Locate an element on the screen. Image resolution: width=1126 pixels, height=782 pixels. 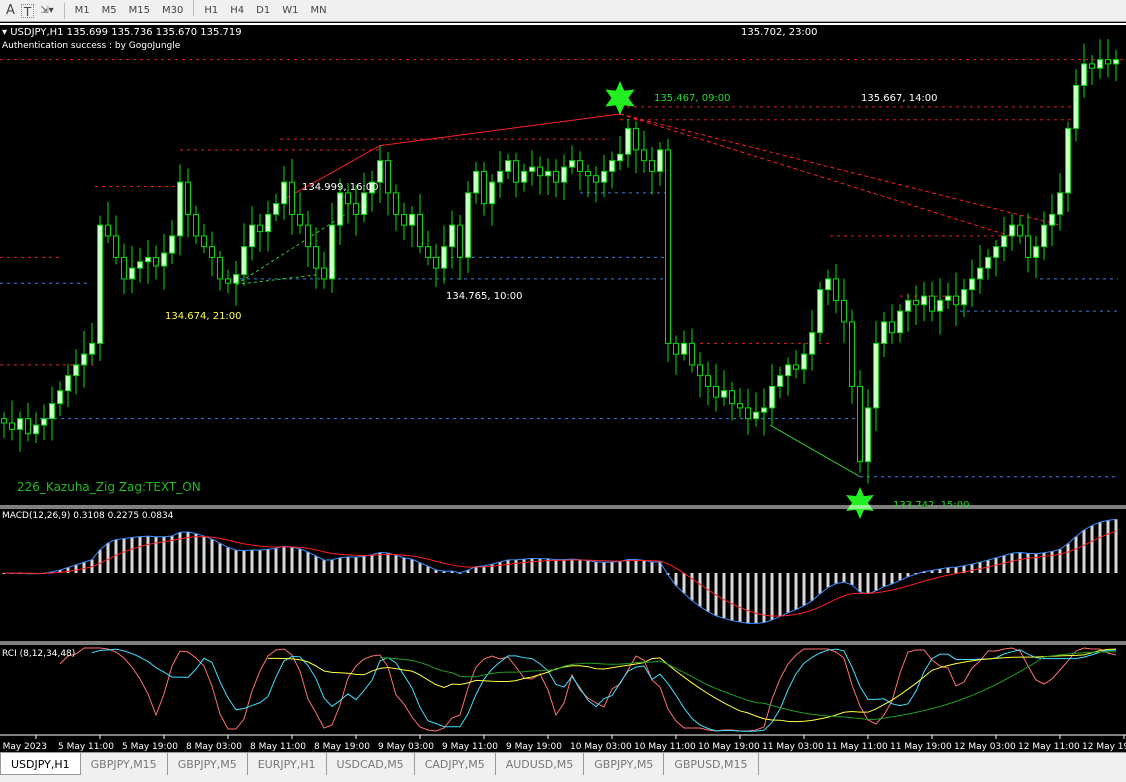
timeframe-m15: M15 is located at coordinates (139, 11).